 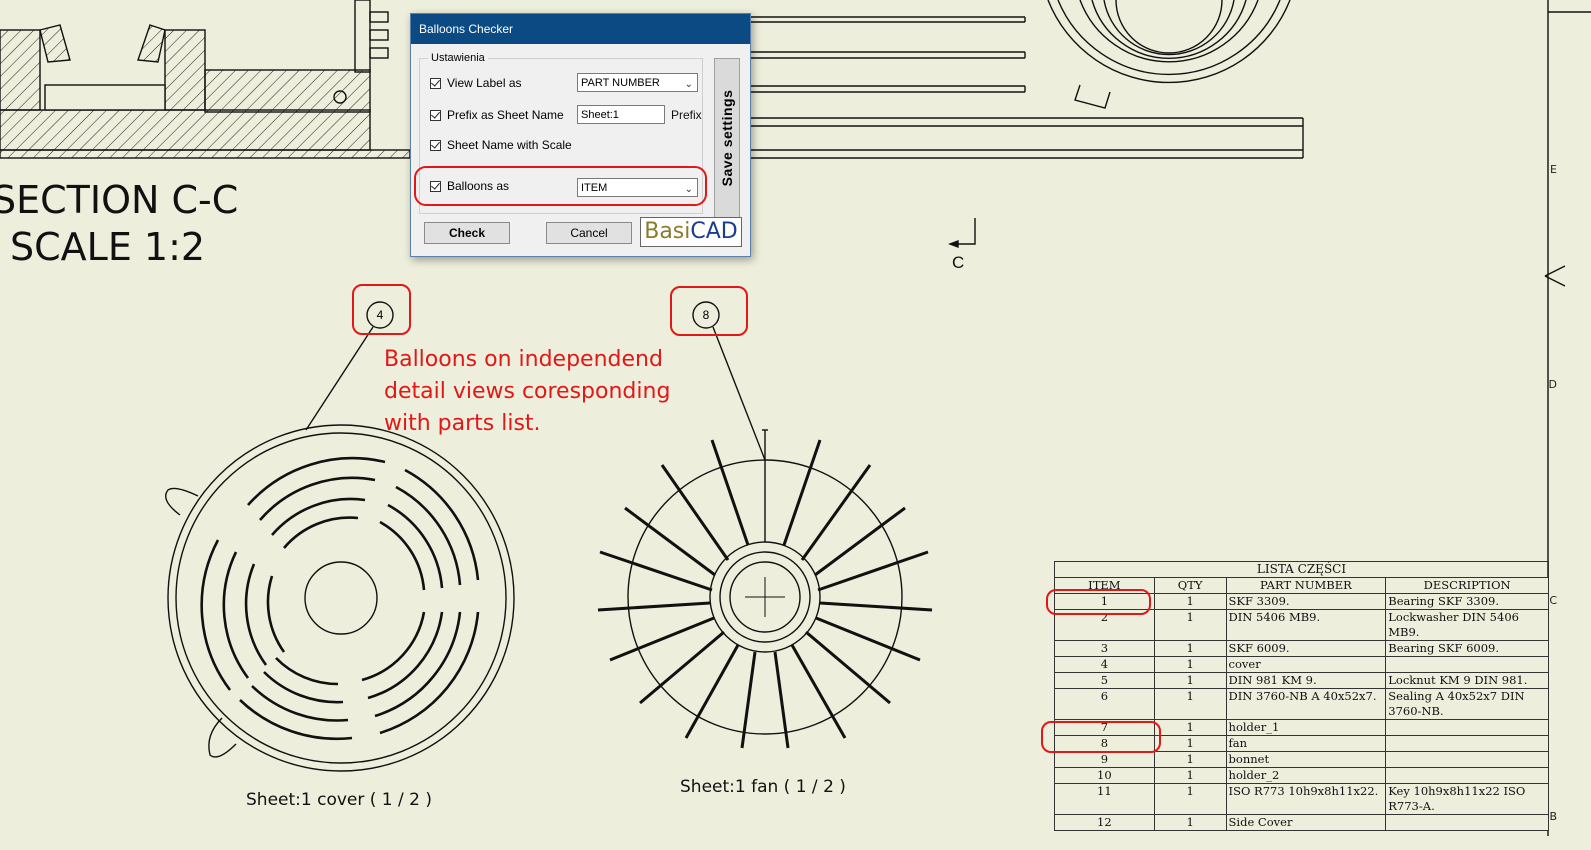 I want to click on table-row: 4 1 cover, so click(x=1301, y=664).